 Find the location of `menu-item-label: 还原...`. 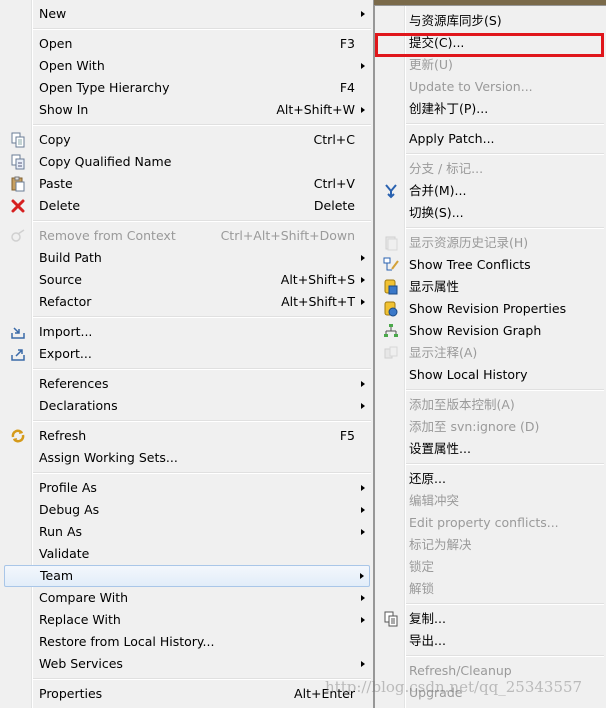

menu-item-label: 还原... is located at coordinates (427, 478).